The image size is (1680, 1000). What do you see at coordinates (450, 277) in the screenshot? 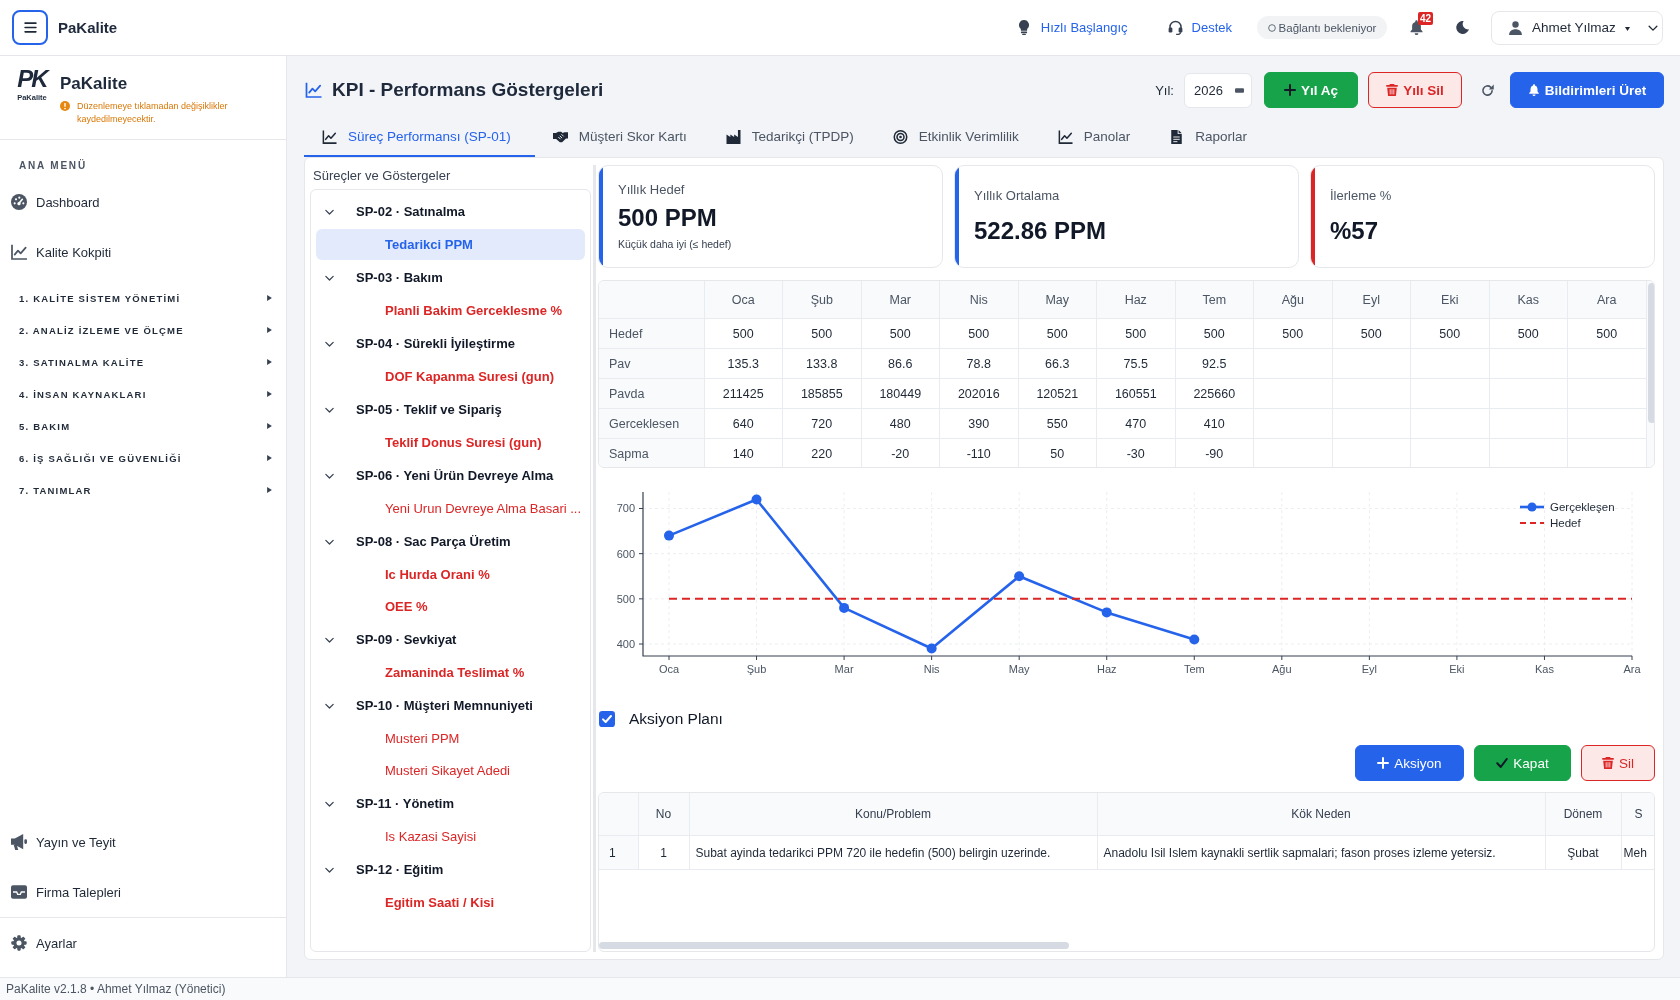
I see `tree-group: SP-03 · Bakım` at bounding box center [450, 277].